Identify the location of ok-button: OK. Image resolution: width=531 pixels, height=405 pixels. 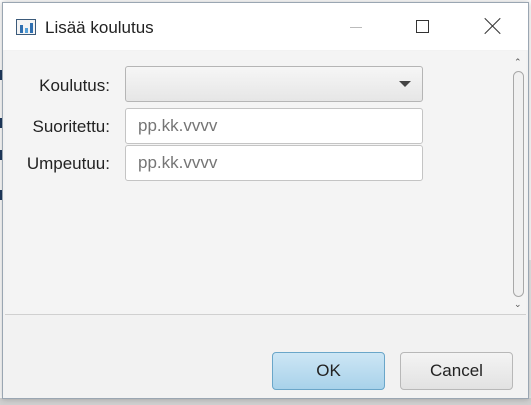
(328, 371).